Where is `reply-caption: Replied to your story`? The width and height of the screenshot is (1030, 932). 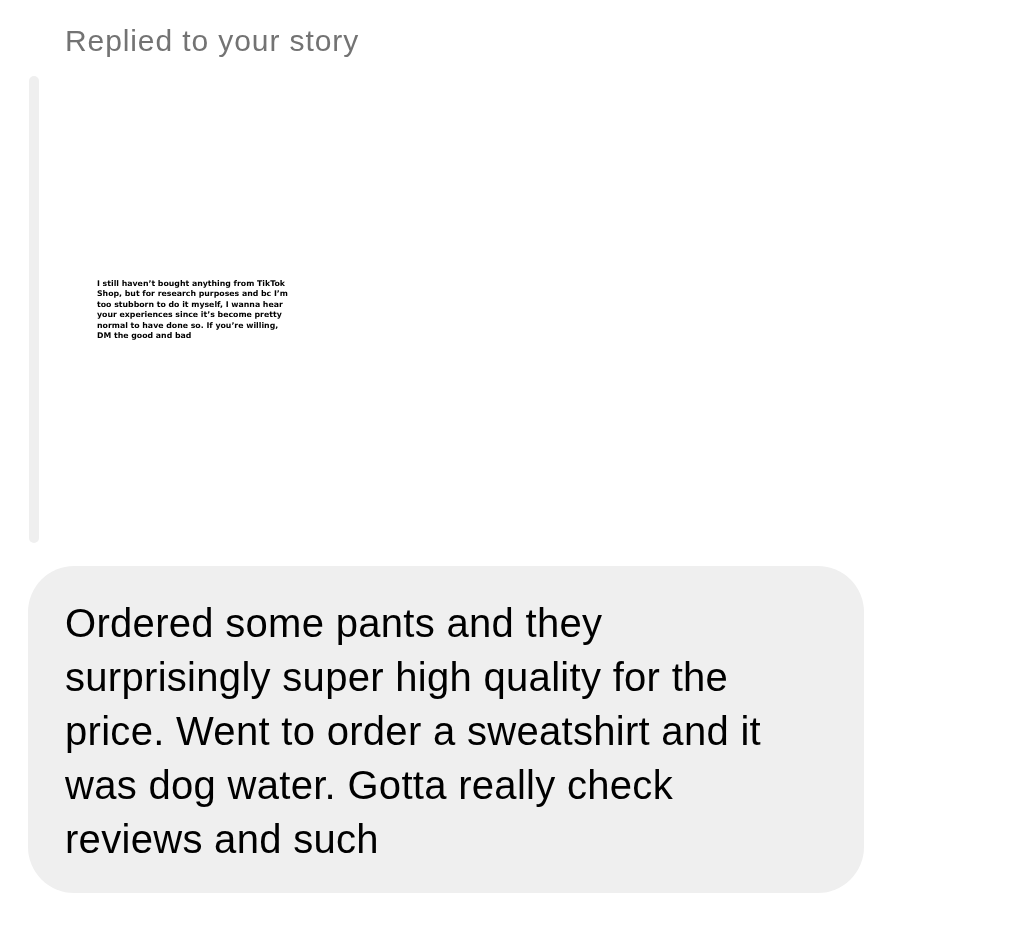 reply-caption: Replied to your story is located at coordinates (212, 41).